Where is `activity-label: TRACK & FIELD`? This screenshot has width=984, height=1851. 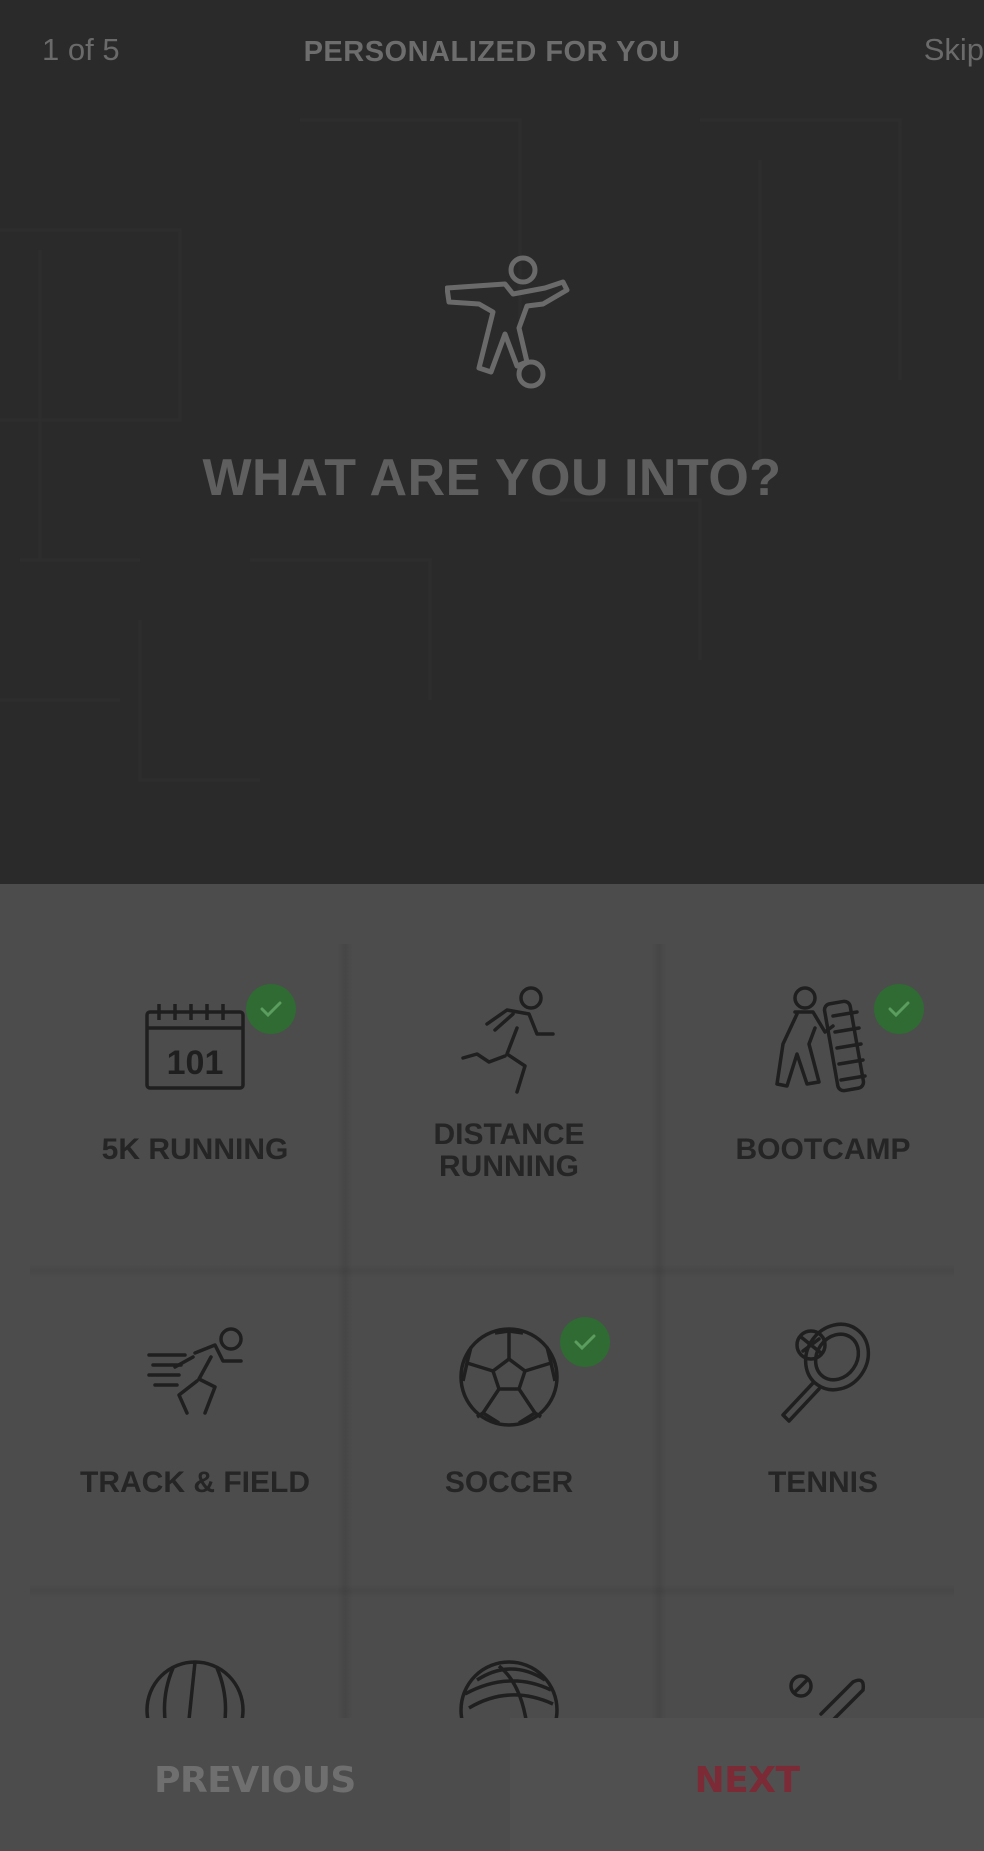 activity-label: TRACK & FIELD is located at coordinates (195, 1482).